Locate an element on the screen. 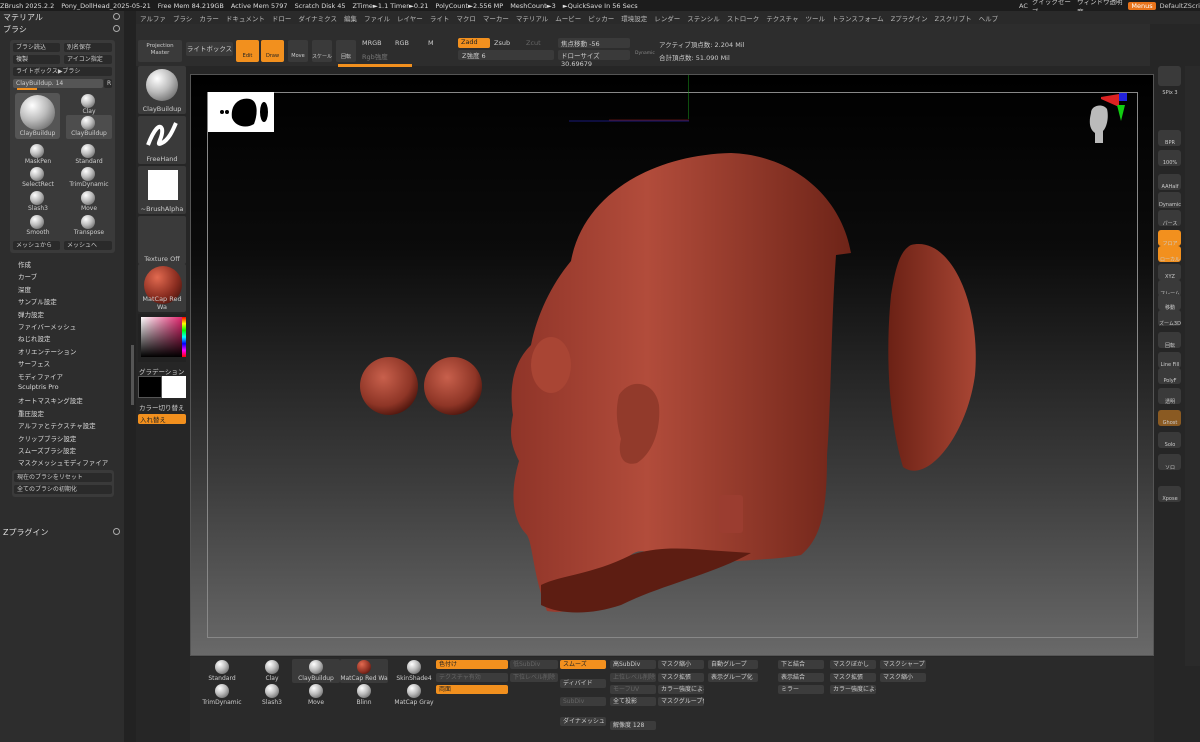 Image resolution: width=1200 pixels, height=742 pixels. brush-submenu-item: マスクメッシュモディファイア is located at coordinates (63, 462).